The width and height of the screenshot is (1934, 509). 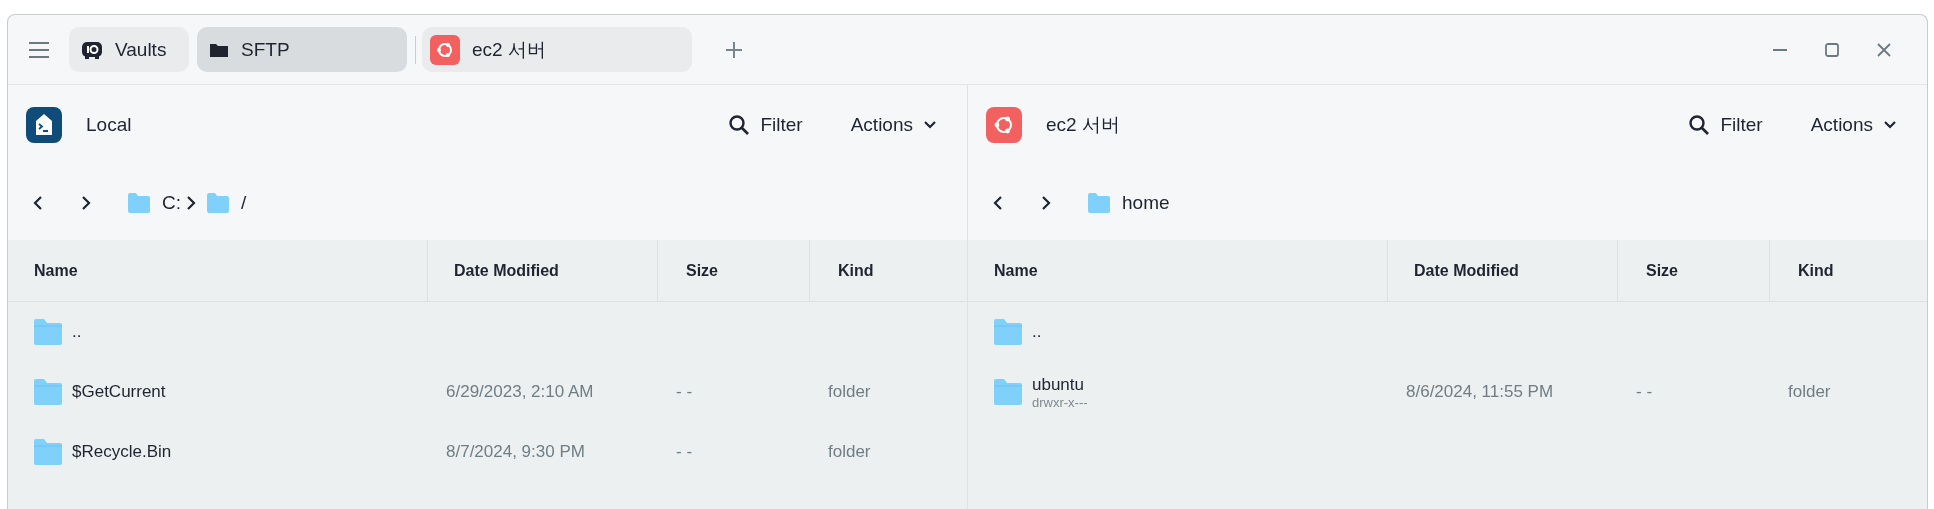 I want to click on file-name: ubuntu, so click(x=1058, y=384).